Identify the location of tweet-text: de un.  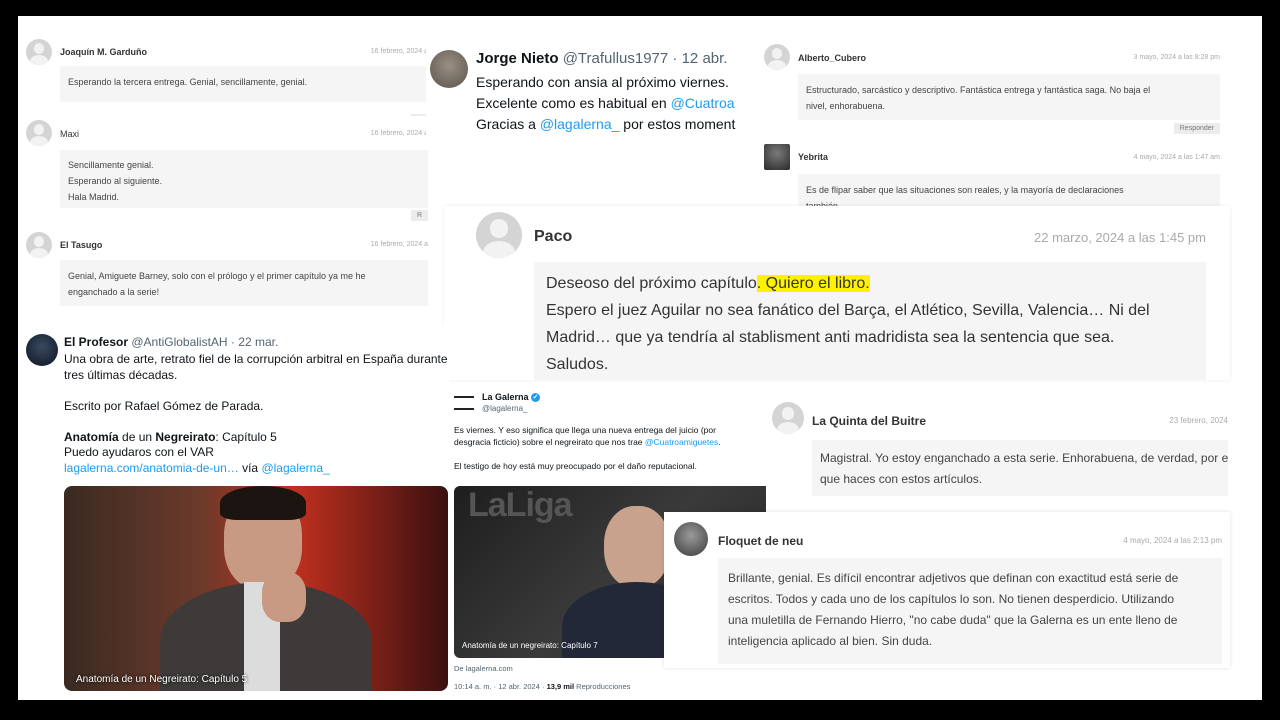
(137, 436).